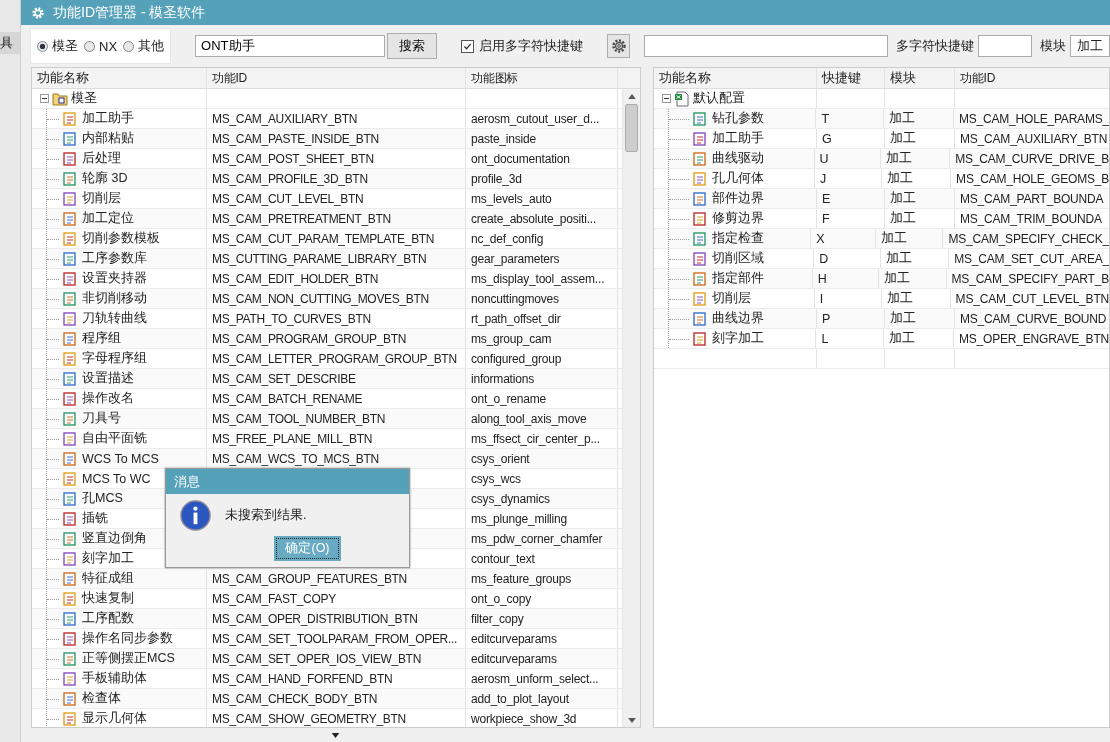 The image size is (1110, 742). What do you see at coordinates (511, 198) in the screenshot?
I see `icon-name: ms_levels_auto` at bounding box center [511, 198].